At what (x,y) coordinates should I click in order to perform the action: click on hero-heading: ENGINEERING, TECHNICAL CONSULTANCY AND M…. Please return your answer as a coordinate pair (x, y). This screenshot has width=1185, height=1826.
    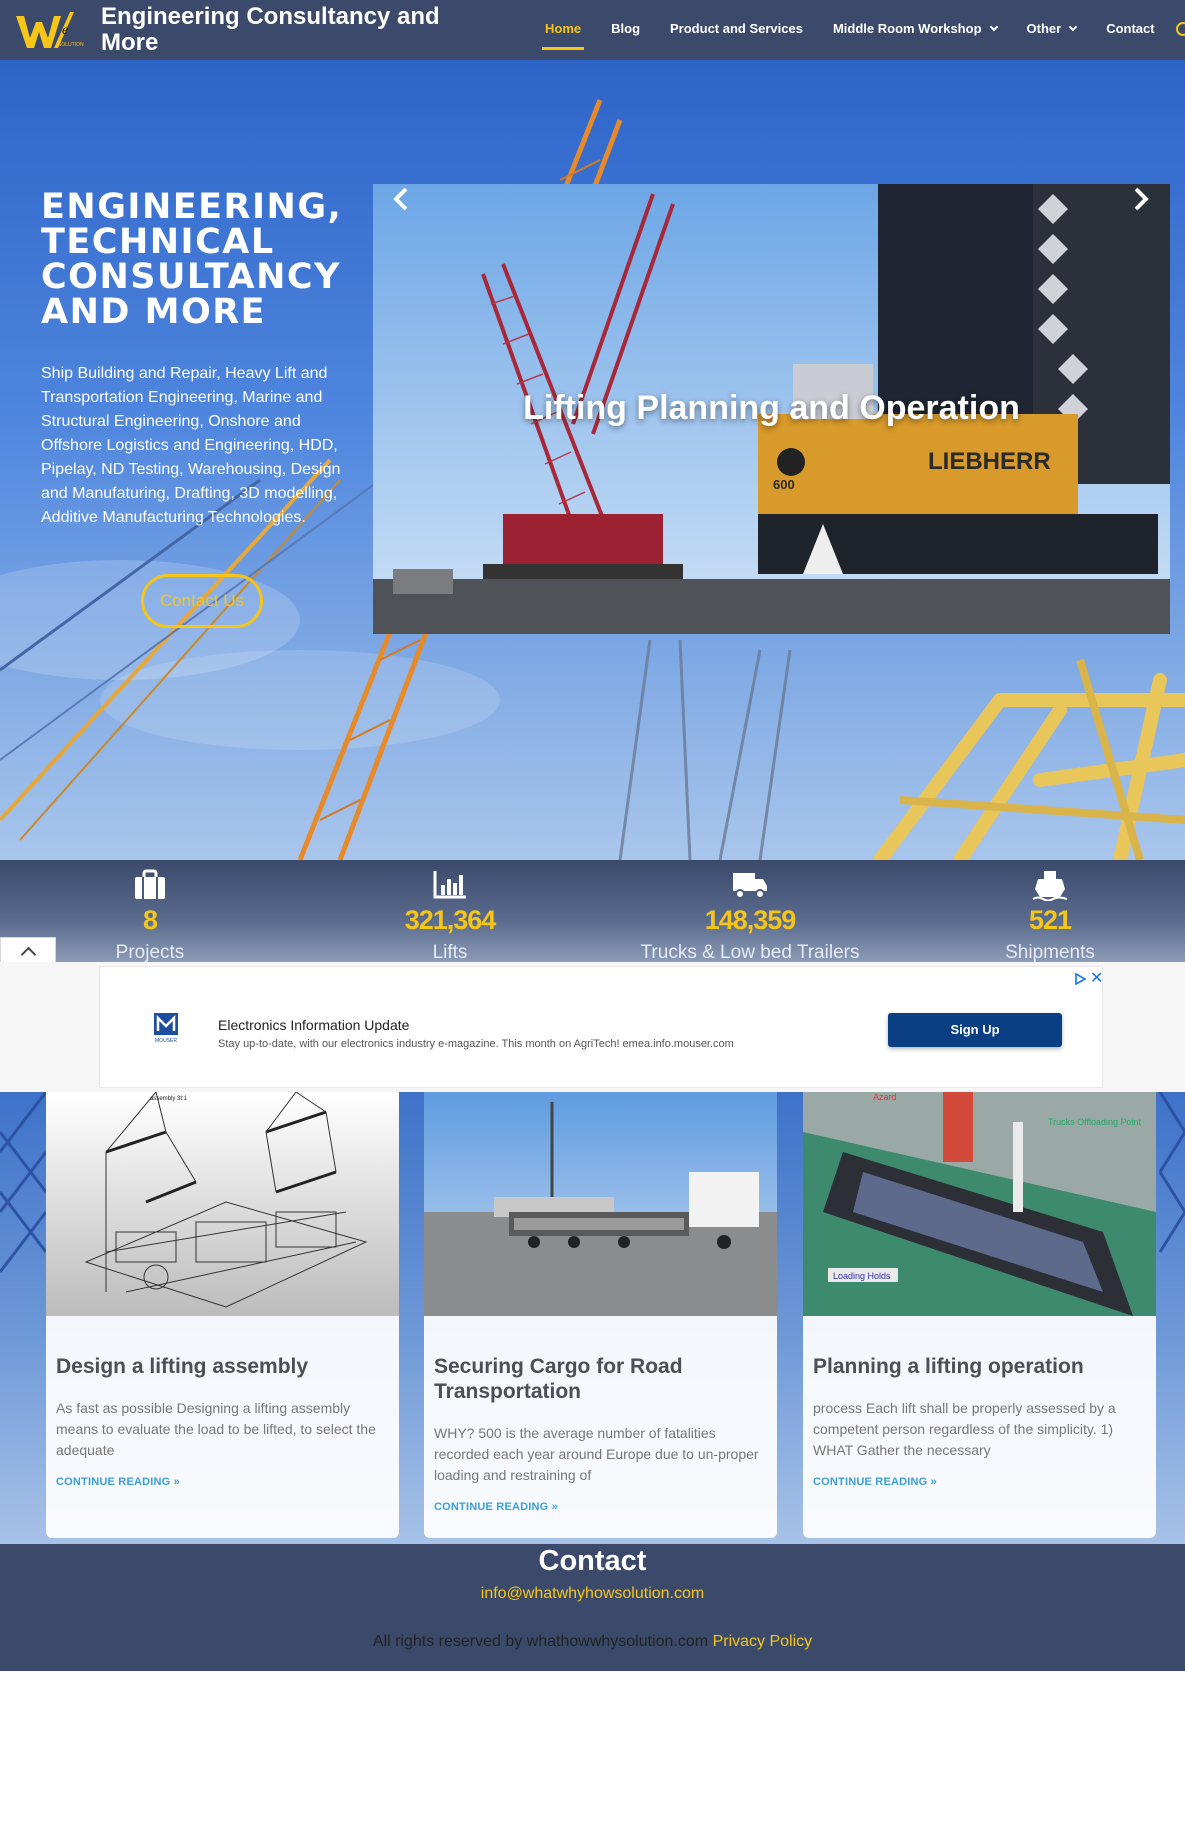
    Looking at the image, I should click on (192, 259).